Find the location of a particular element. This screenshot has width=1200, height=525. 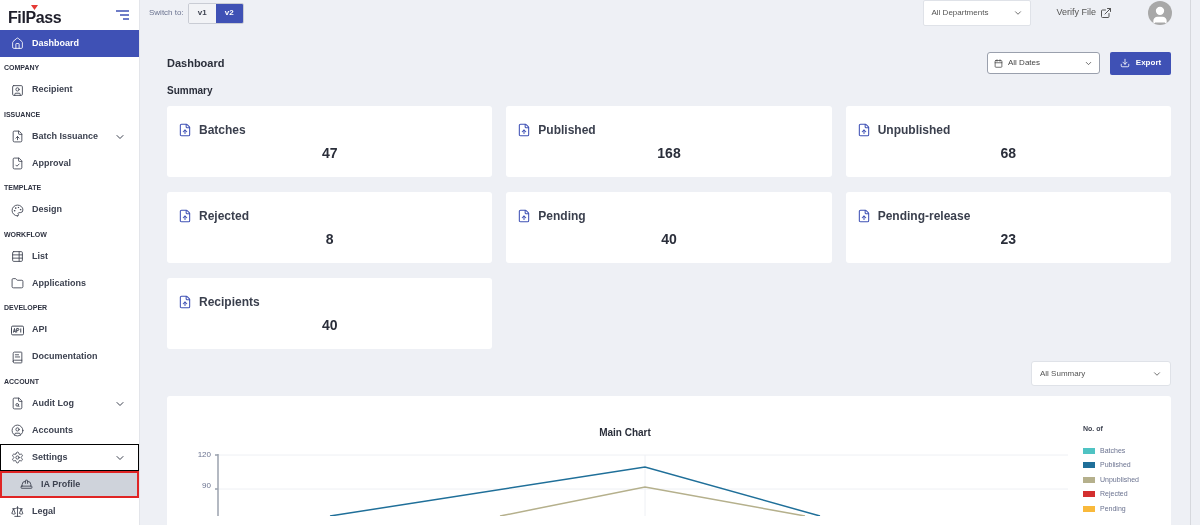

sidebar-item: Batch Issuance is located at coordinates (69, 136).